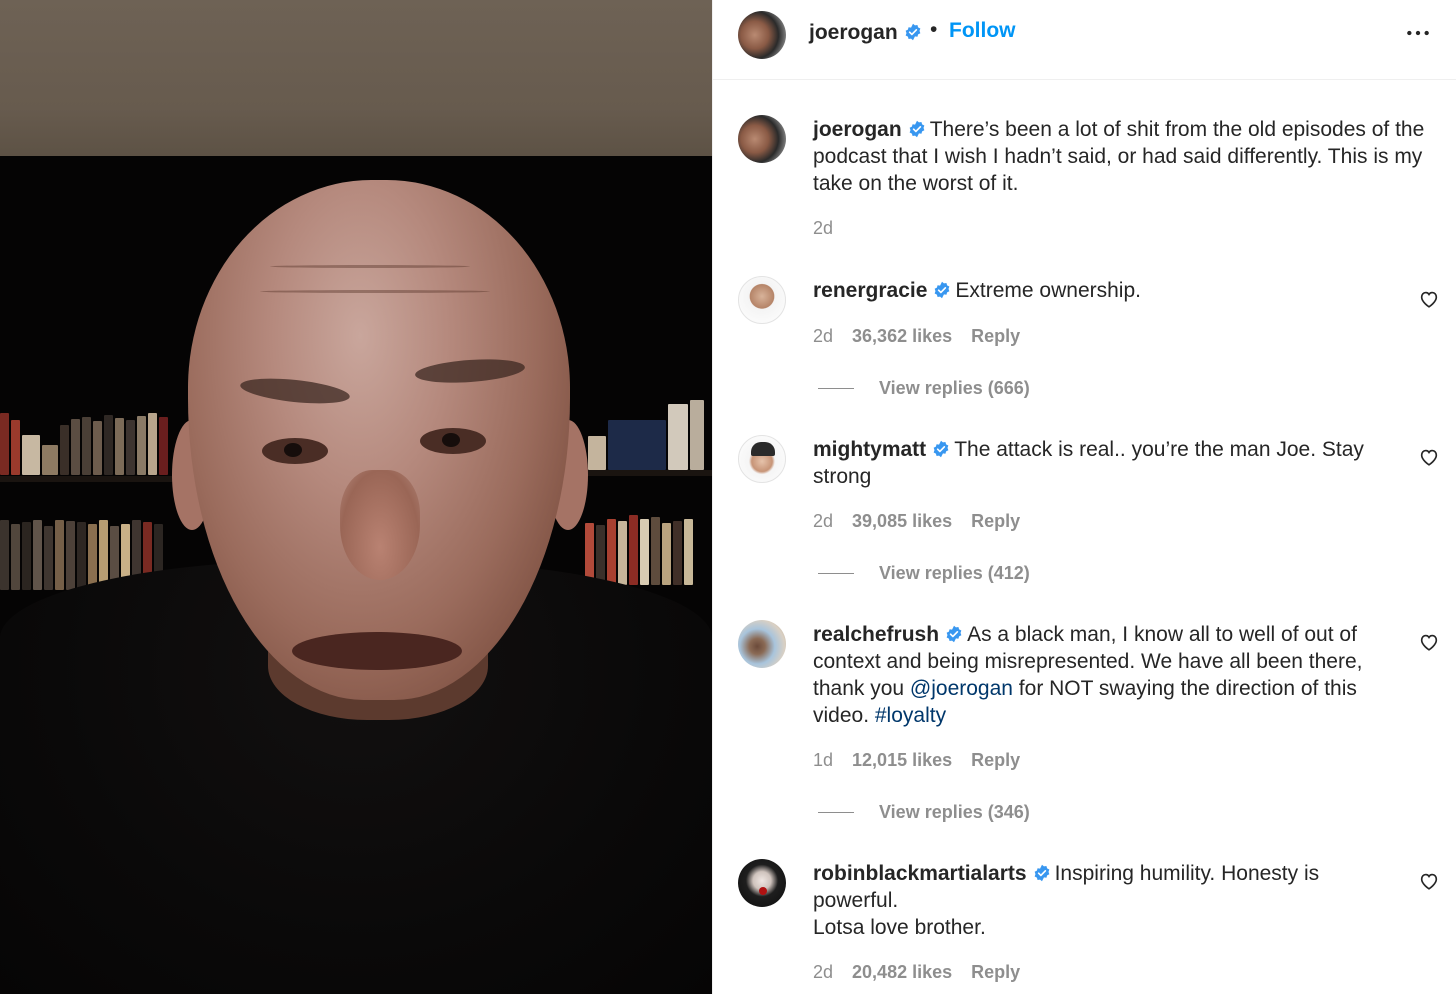 This screenshot has height=994, width=1456. Describe the element at coordinates (982, 31) in the screenshot. I see `follow-button: Follow` at that location.